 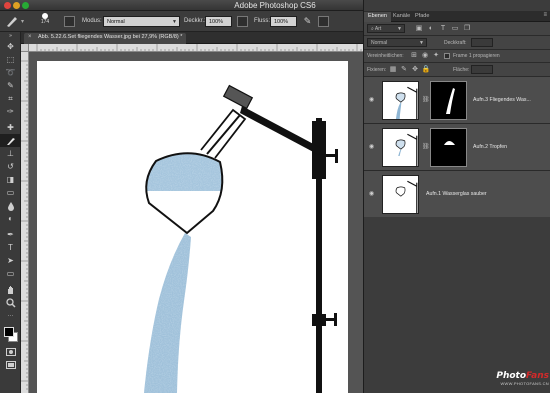 I want to click on layer-name: Aufn.1 Wasserglas sauber, so click(x=456, y=194).